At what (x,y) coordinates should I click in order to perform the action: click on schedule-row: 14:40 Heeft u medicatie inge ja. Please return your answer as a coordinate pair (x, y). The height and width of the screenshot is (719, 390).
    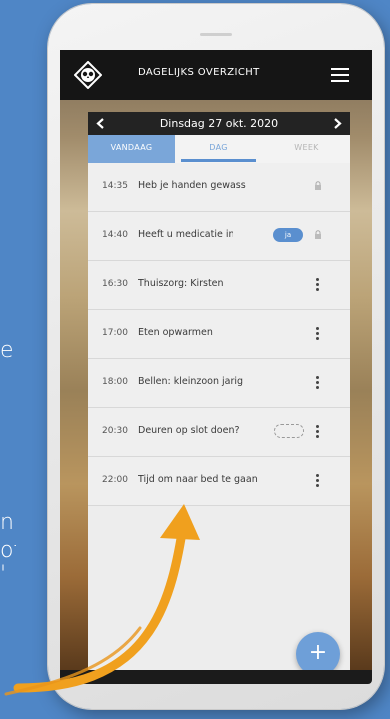
    Looking at the image, I should click on (219, 236).